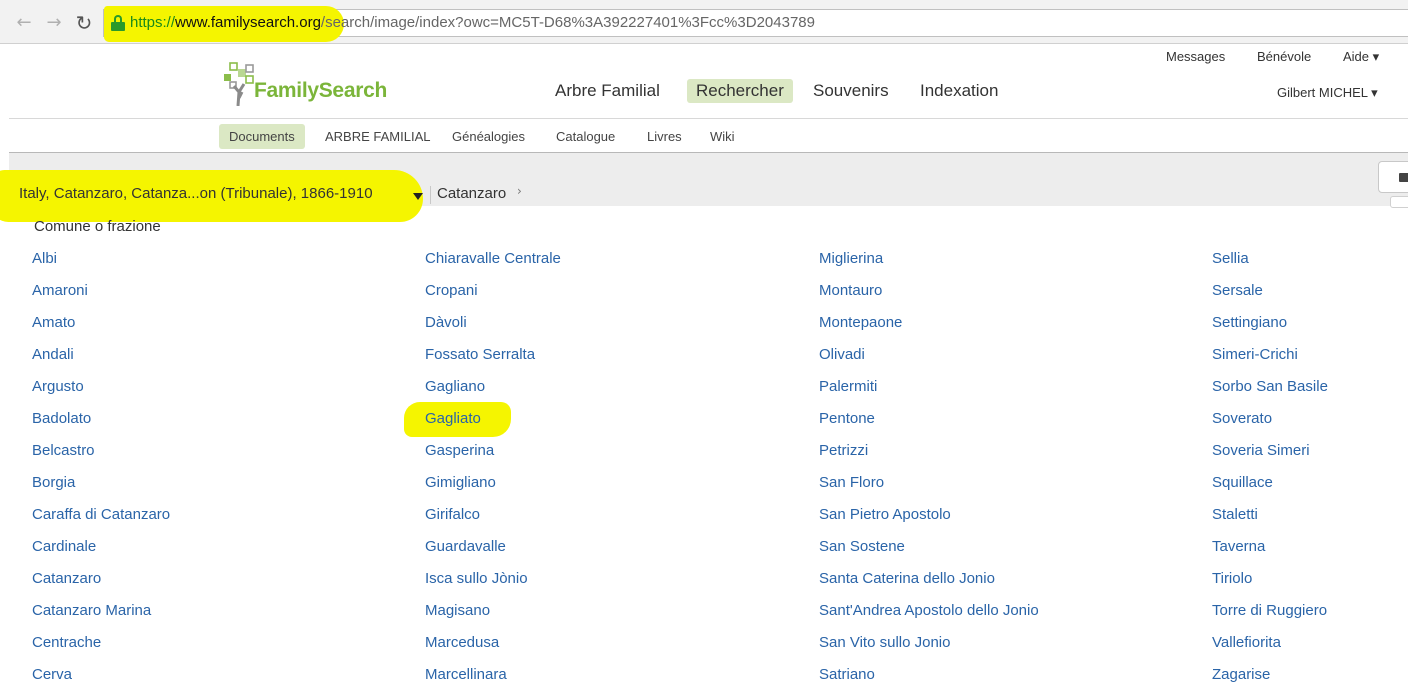  What do you see at coordinates (488, 136) in the screenshot?
I see `subnav-genealogies: Généalogies` at bounding box center [488, 136].